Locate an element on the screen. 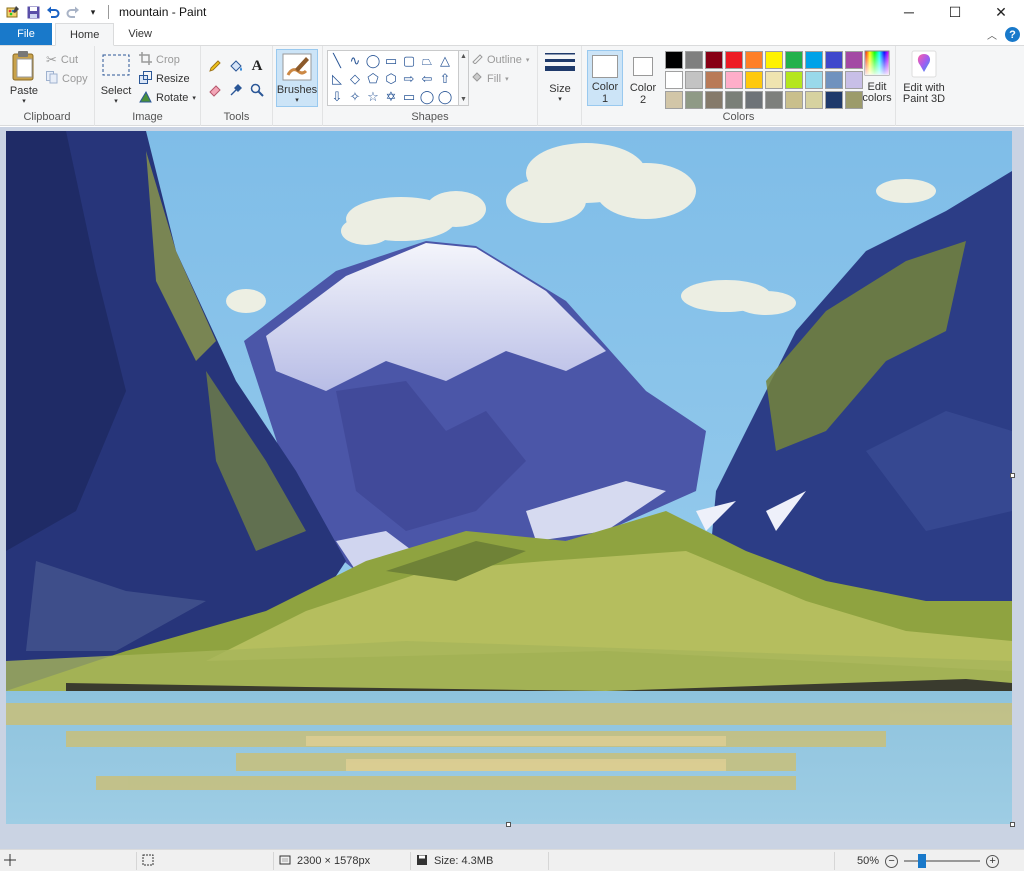  shapes-scroll-down-icon: ▼ is located at coordinates (463, 99).